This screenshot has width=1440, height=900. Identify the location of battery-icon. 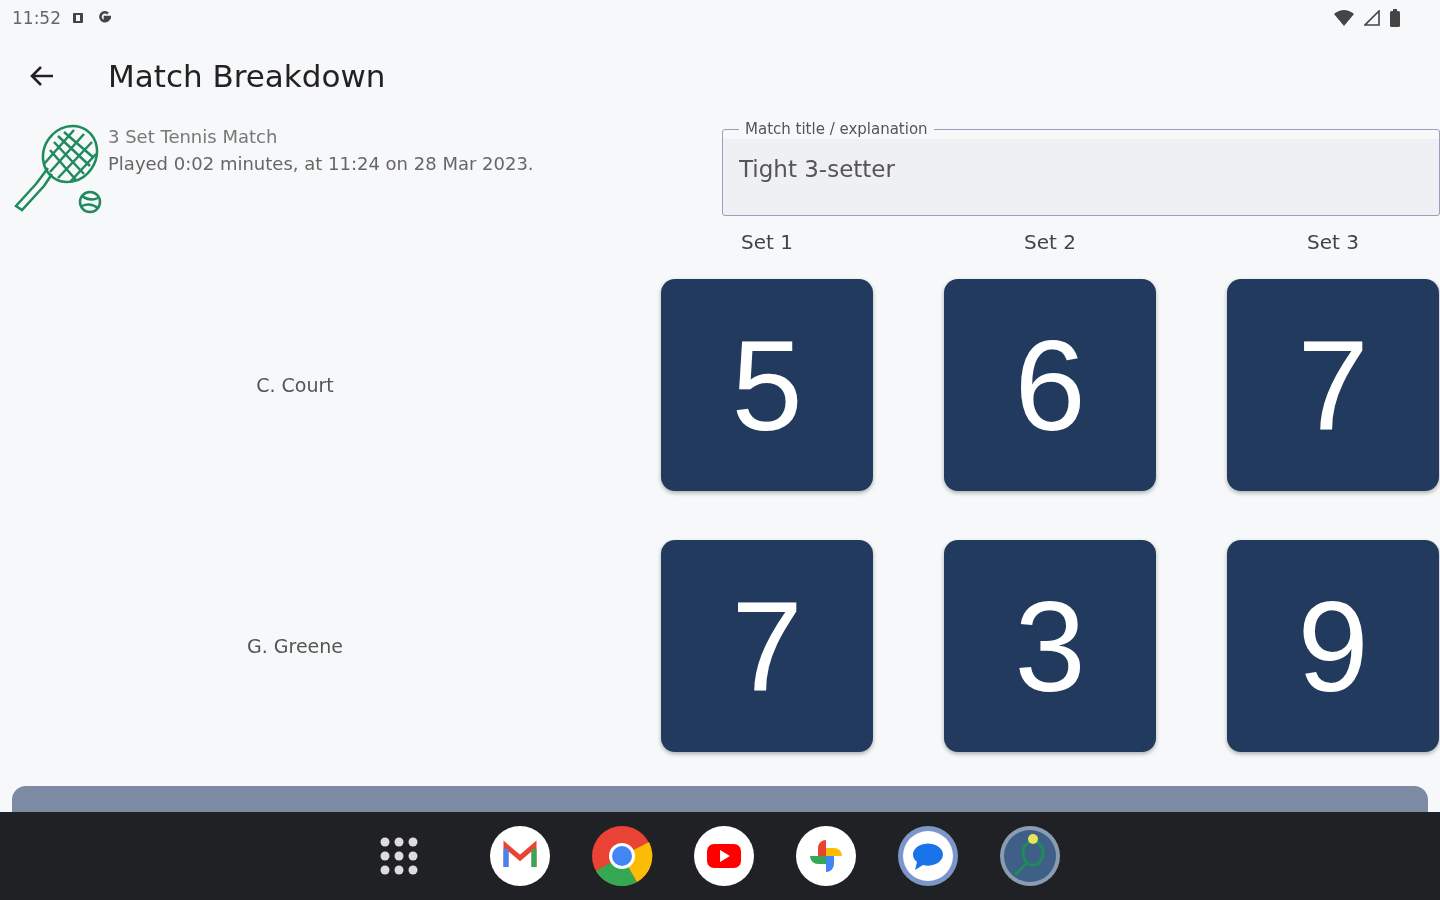
(1395, 18).